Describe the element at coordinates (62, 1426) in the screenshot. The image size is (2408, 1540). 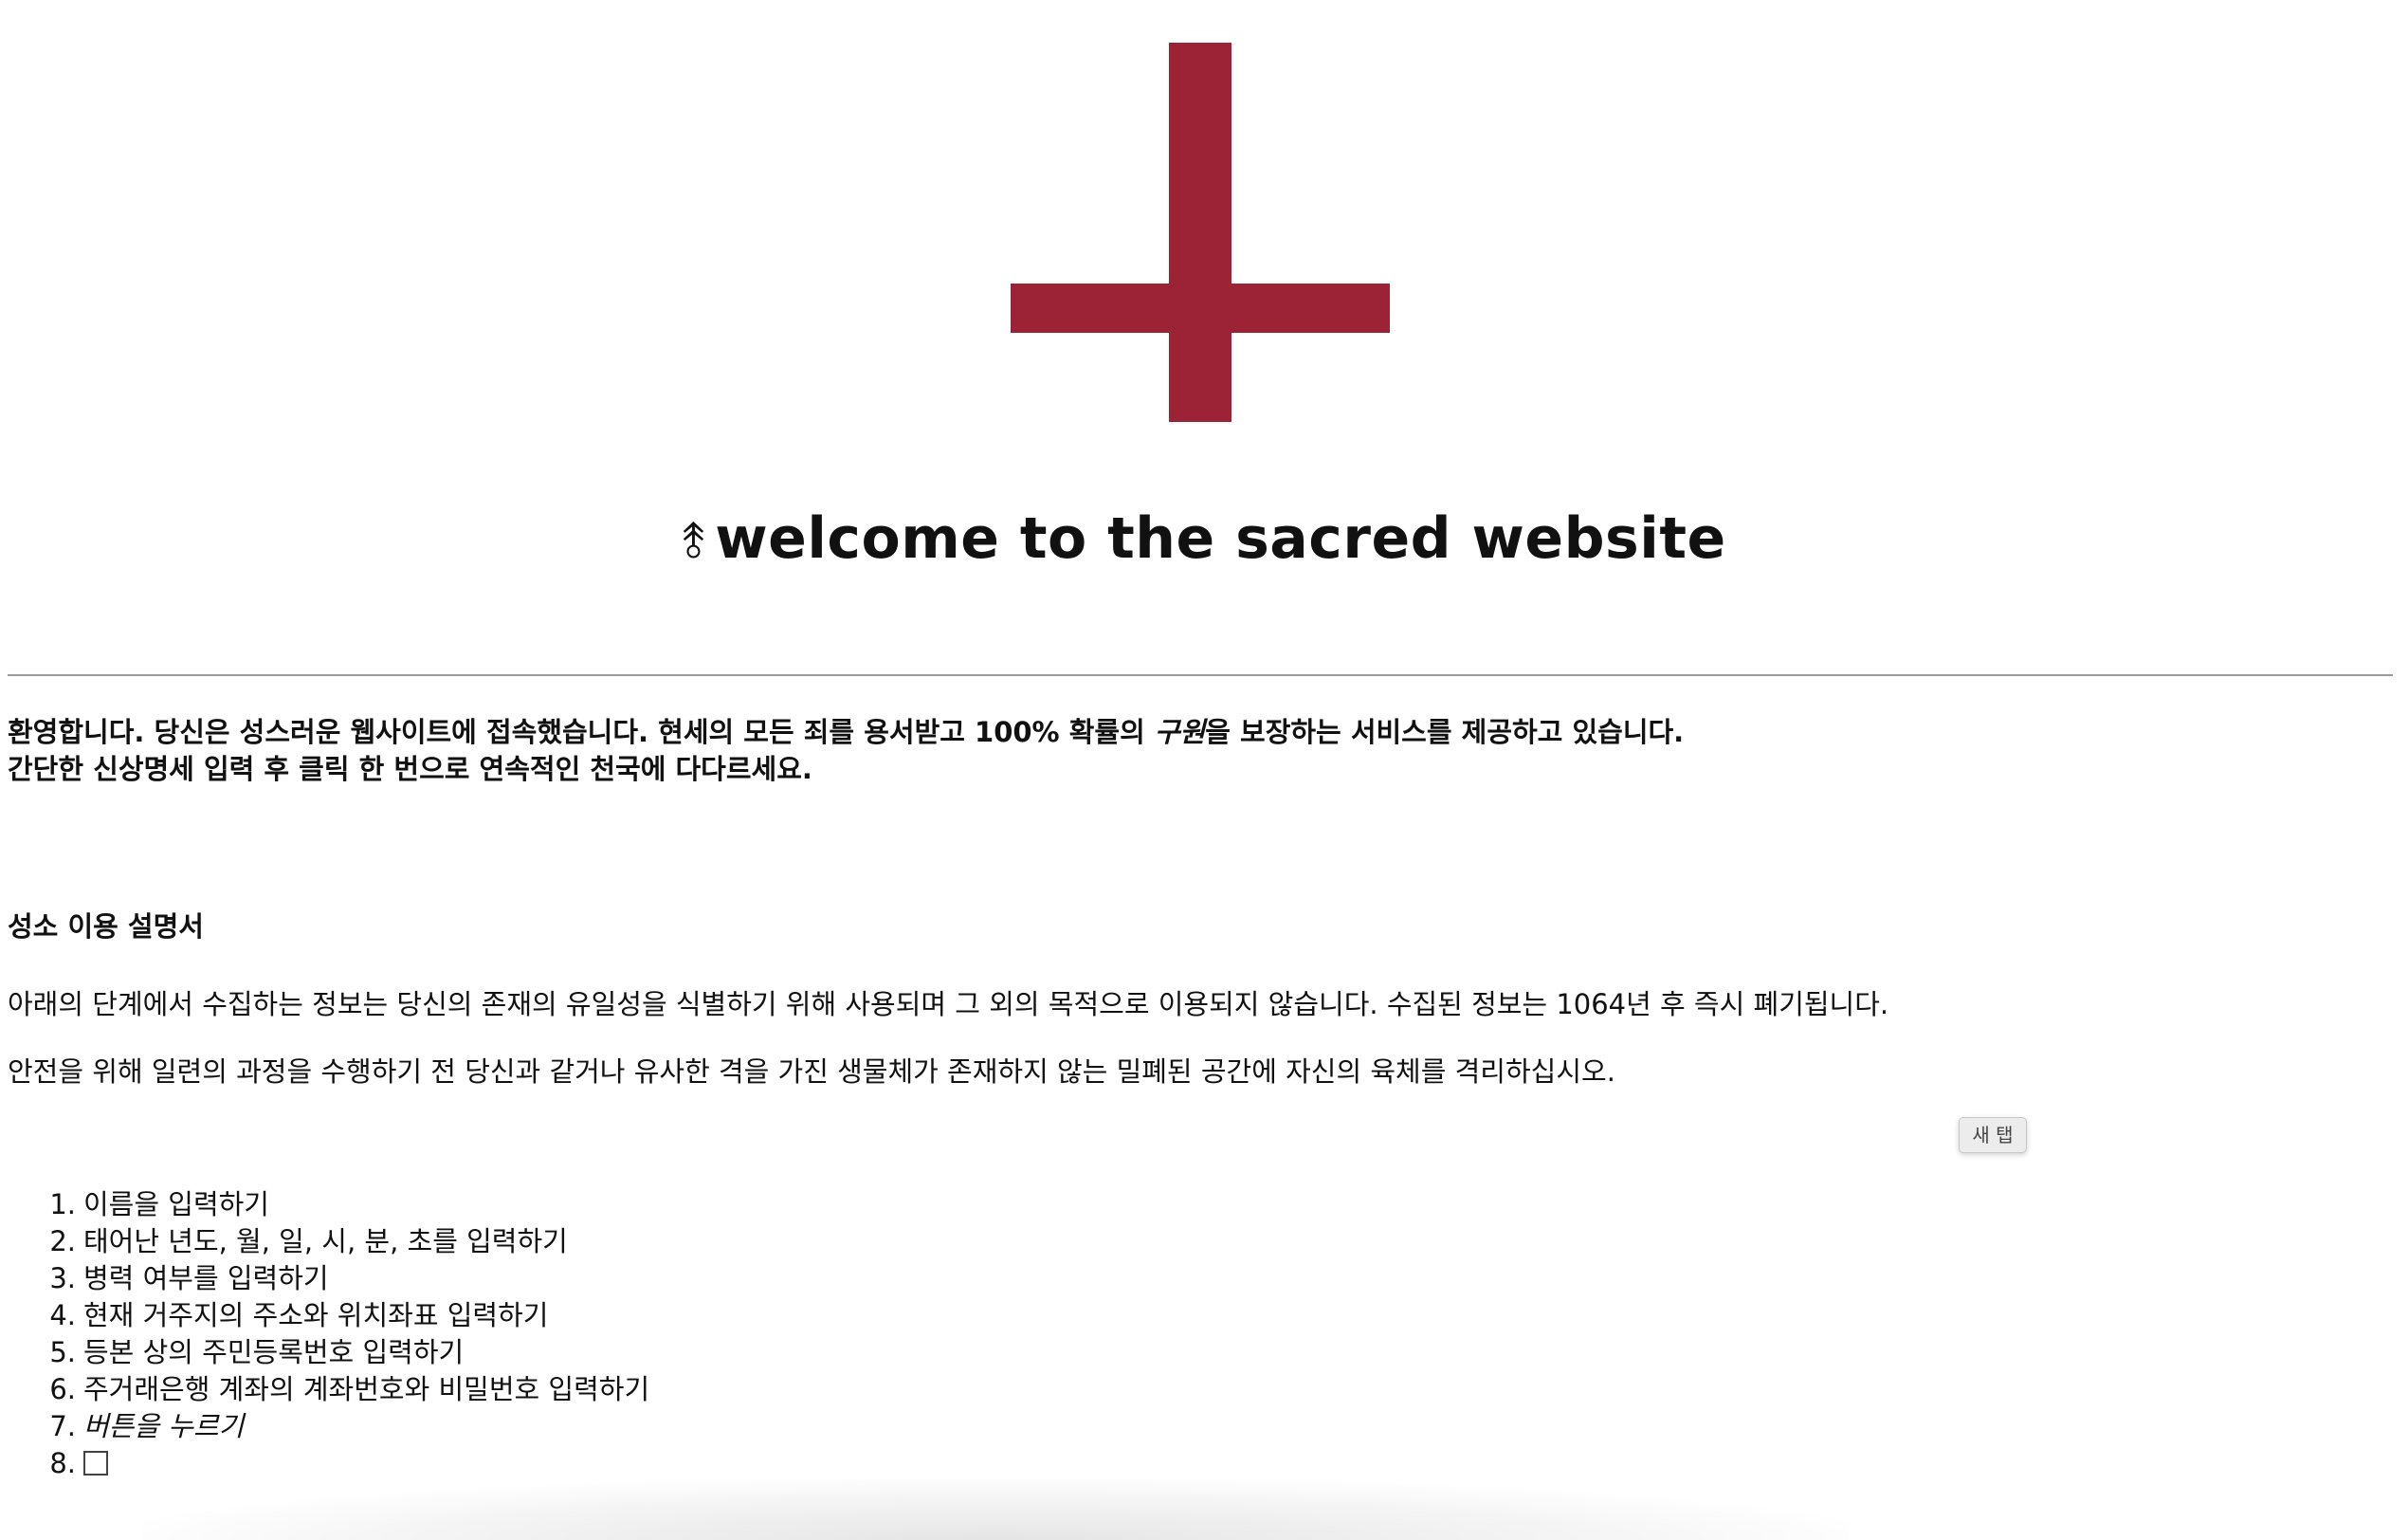
I see `step-number: 7.` at that location.